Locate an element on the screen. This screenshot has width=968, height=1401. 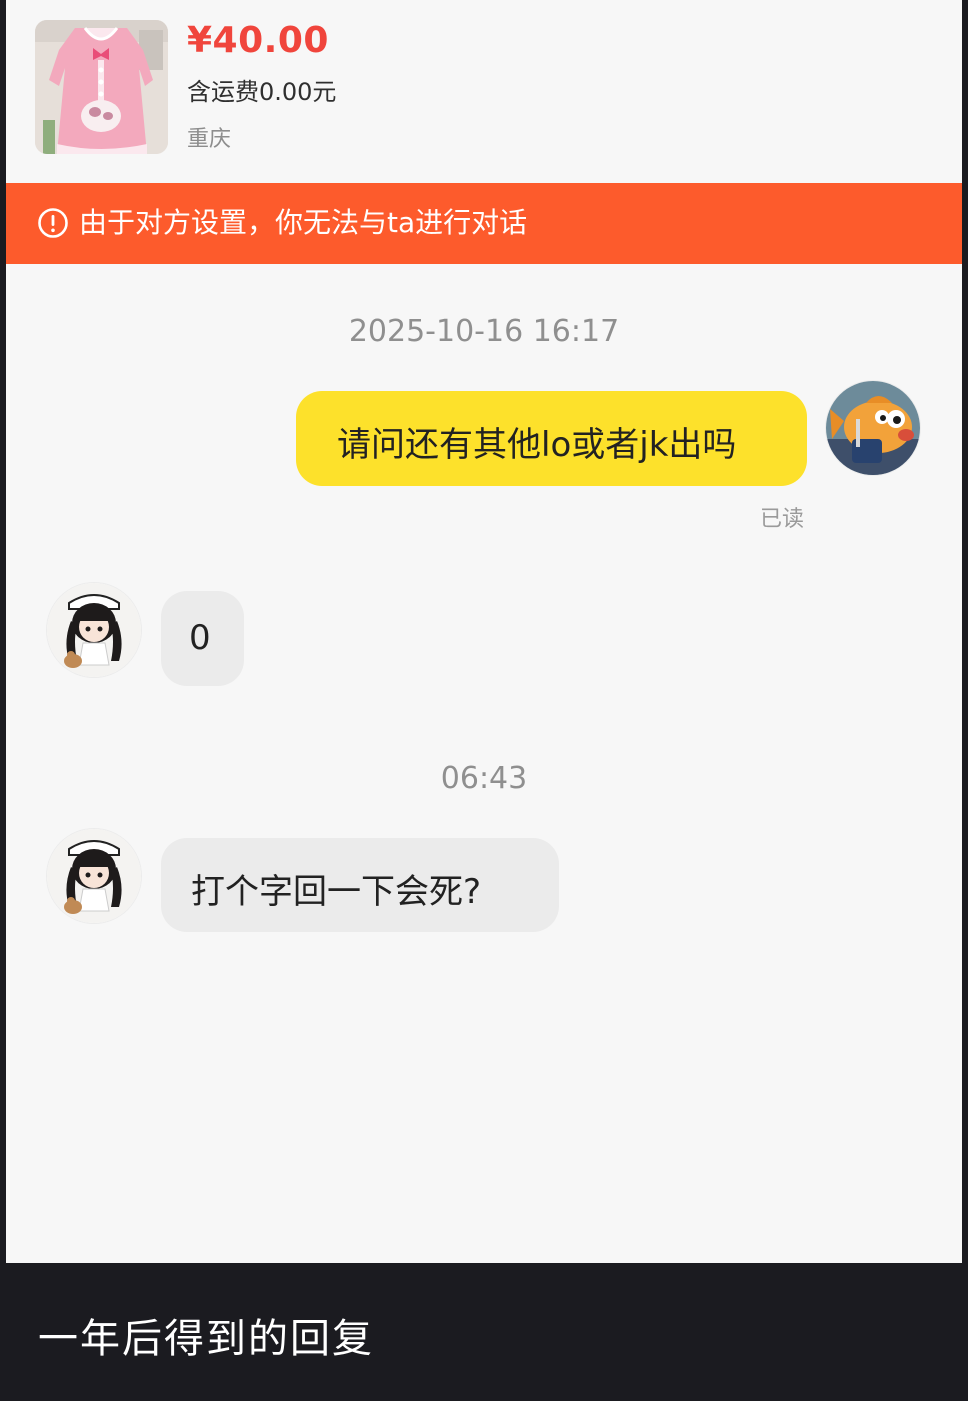
product-price: ¥40.00 is located at coordinates (258, 40).